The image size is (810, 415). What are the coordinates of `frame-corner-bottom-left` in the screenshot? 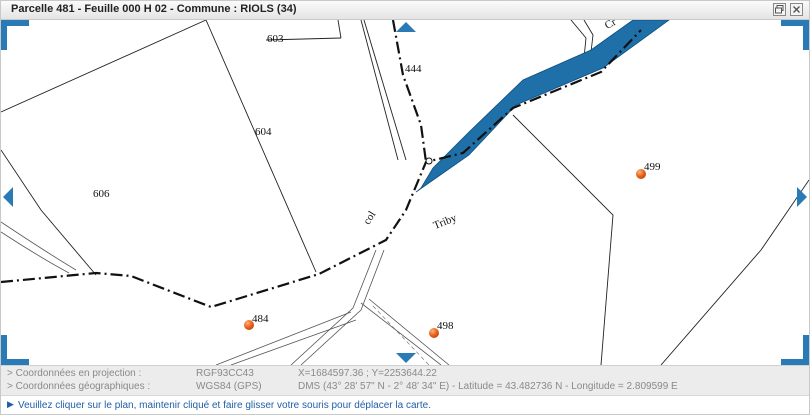 It's located at (15, 350).